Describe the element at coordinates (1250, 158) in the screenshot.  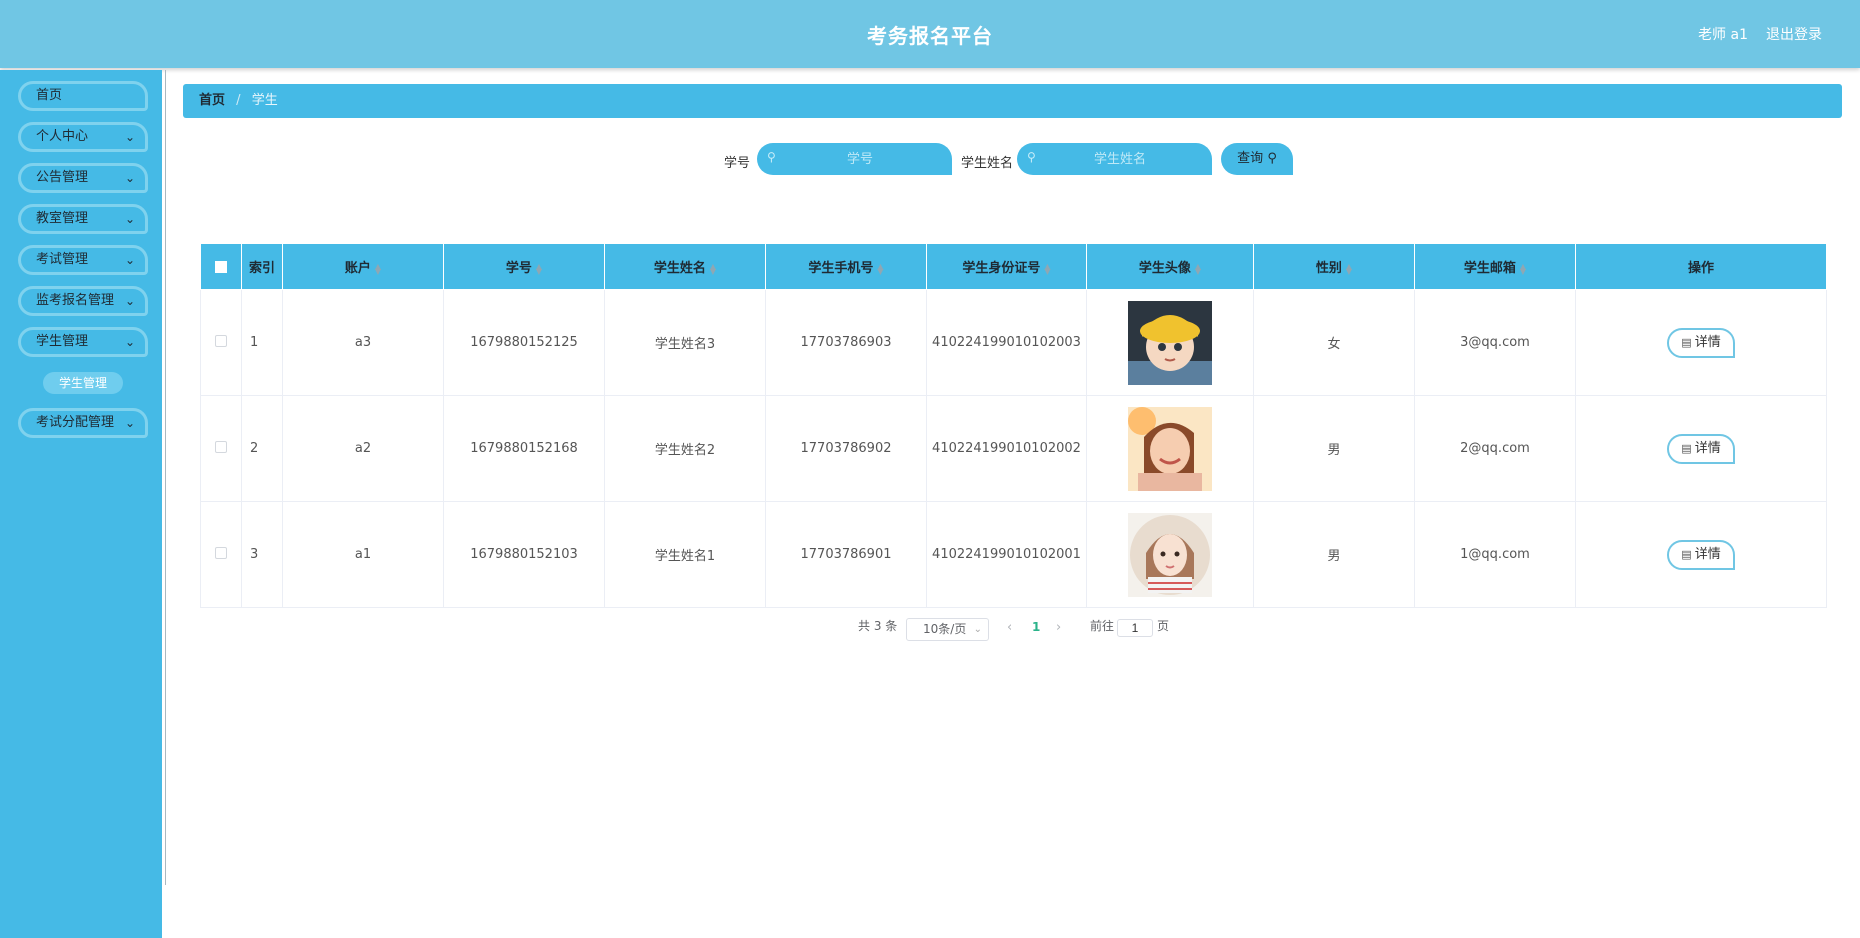
I see `query-button-label: 查询` at that location.